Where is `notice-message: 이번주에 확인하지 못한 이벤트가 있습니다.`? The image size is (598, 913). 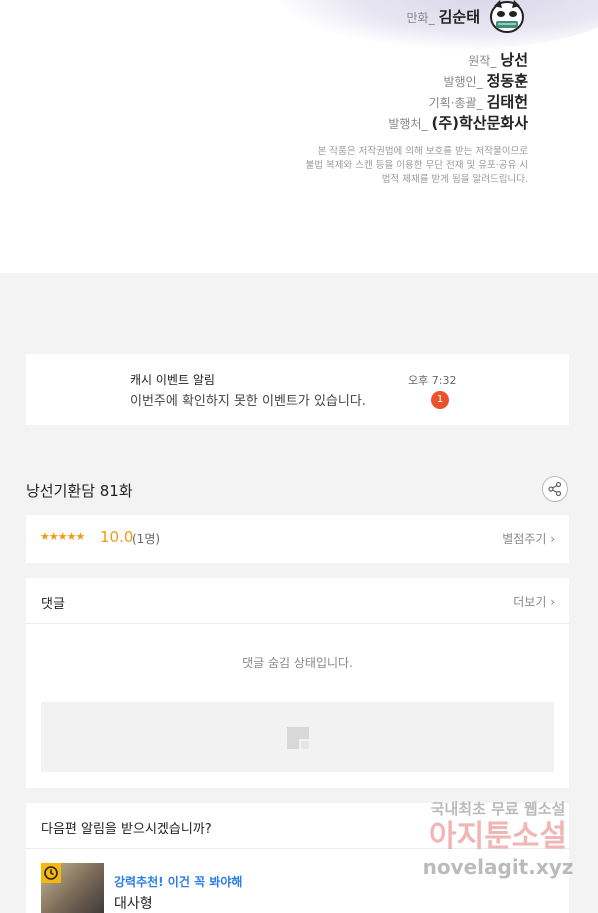
notice-message: 이번주에 확인하지 못한 이벤트가 있습니다. is located at coordinates (248, 401).